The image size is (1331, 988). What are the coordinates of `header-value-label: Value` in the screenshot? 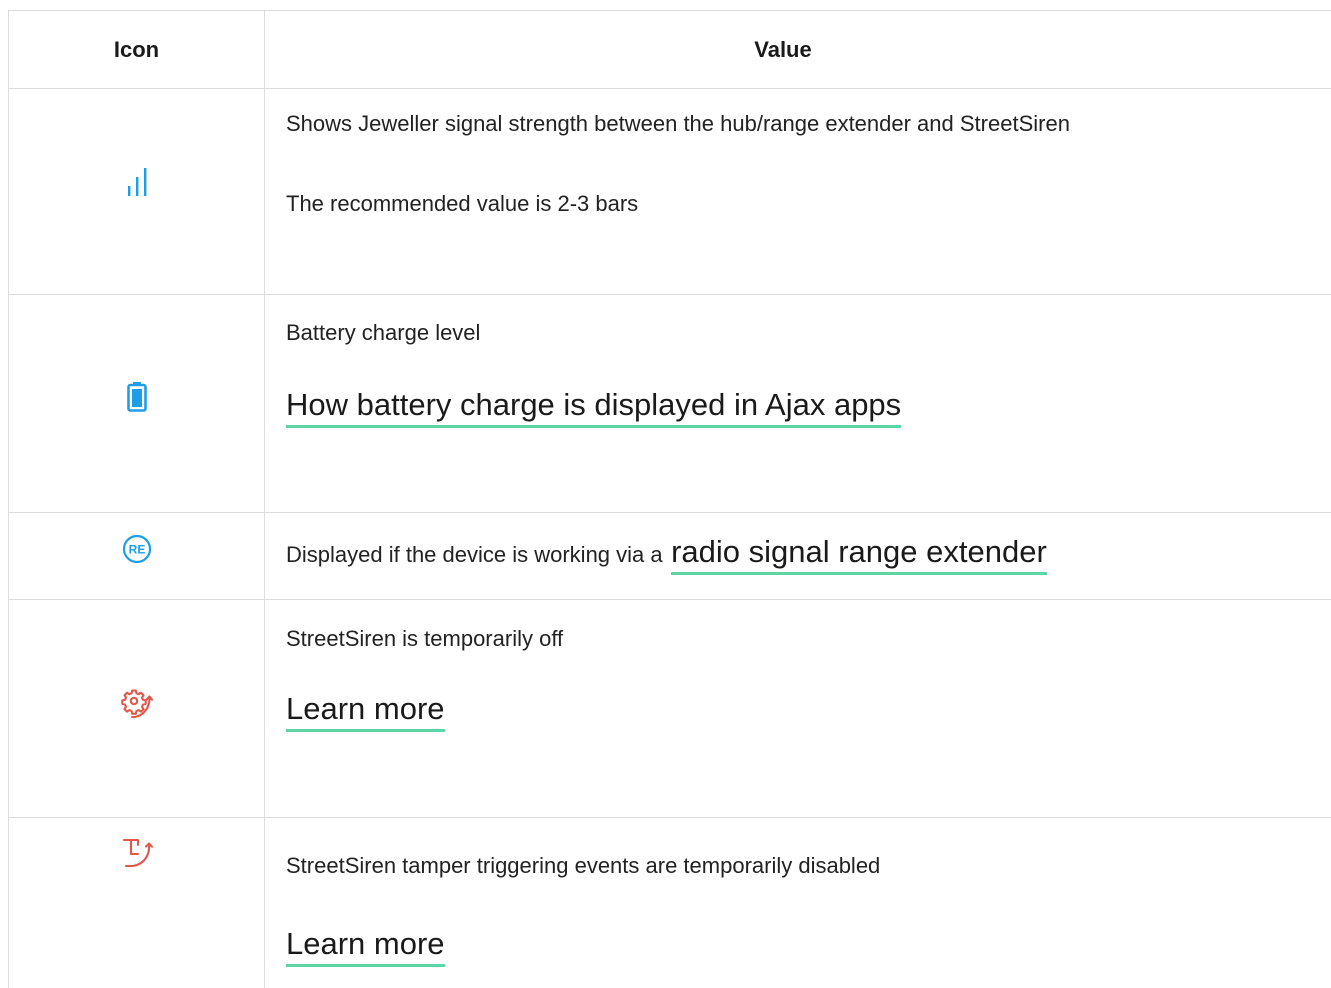 It's located at (783, 49).